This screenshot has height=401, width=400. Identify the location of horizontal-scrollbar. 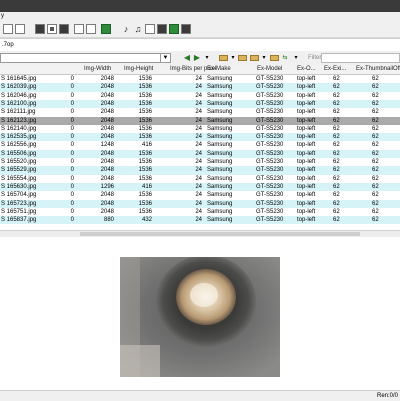
(200, 233).